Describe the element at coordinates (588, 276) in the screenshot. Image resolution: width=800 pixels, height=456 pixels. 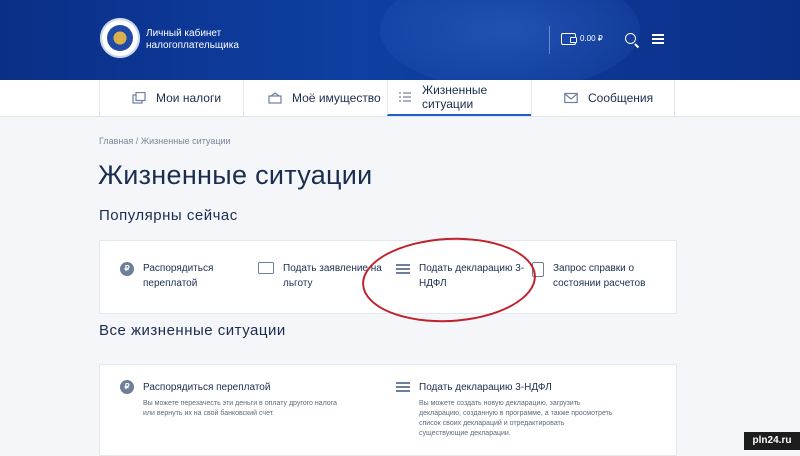
I see `popular-item-certificate: Запрос справки о состоянии расчетов` at that location.